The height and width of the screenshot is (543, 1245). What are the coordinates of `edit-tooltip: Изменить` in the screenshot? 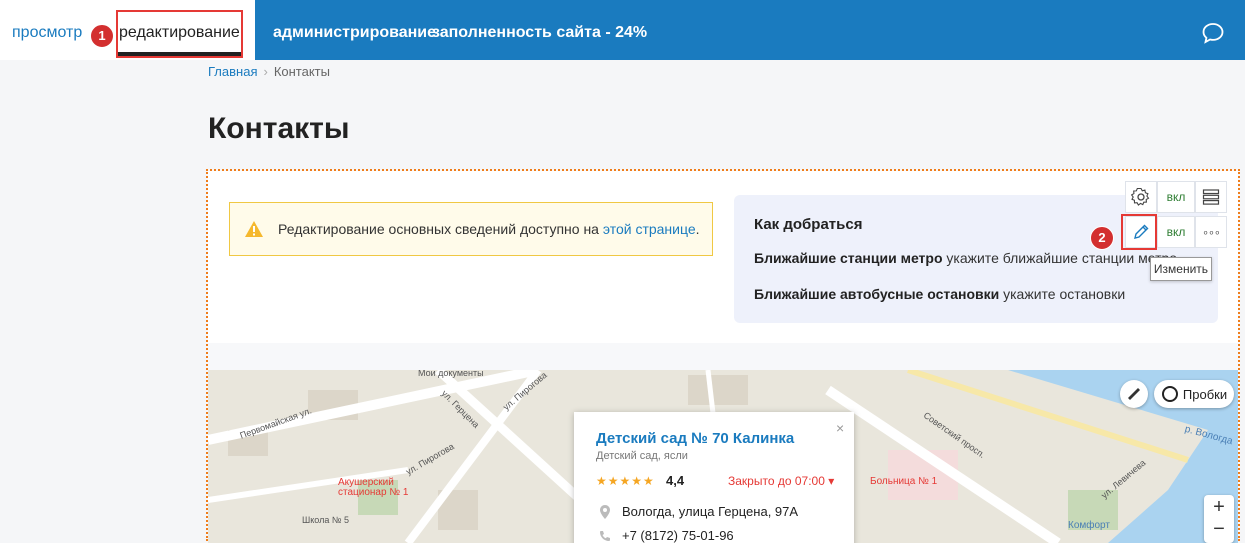 It's located at (1181, 269).